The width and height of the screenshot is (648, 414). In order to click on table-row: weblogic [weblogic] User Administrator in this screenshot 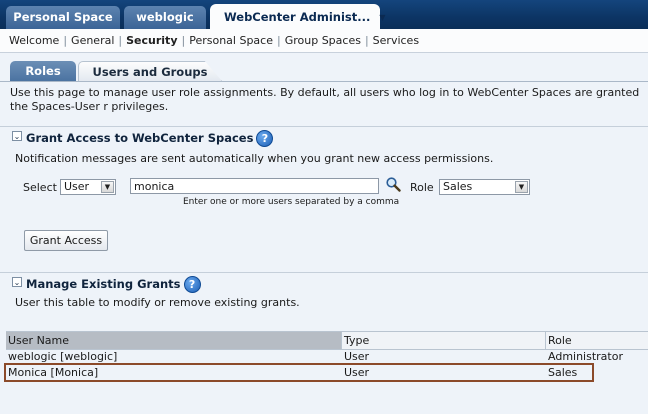, I will do `click(327, 356)`.